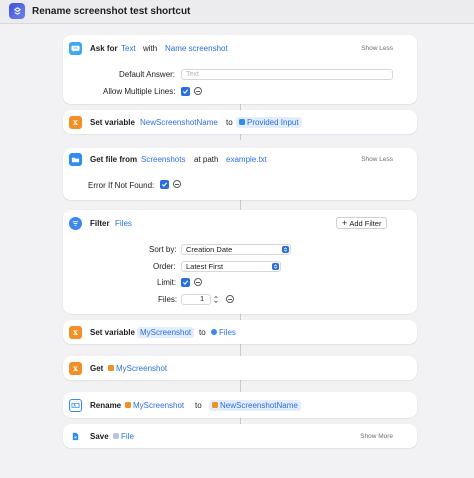  Describe the element at coordinates (75, 436) in the screenshot. I see `document-share-icon` at that location.